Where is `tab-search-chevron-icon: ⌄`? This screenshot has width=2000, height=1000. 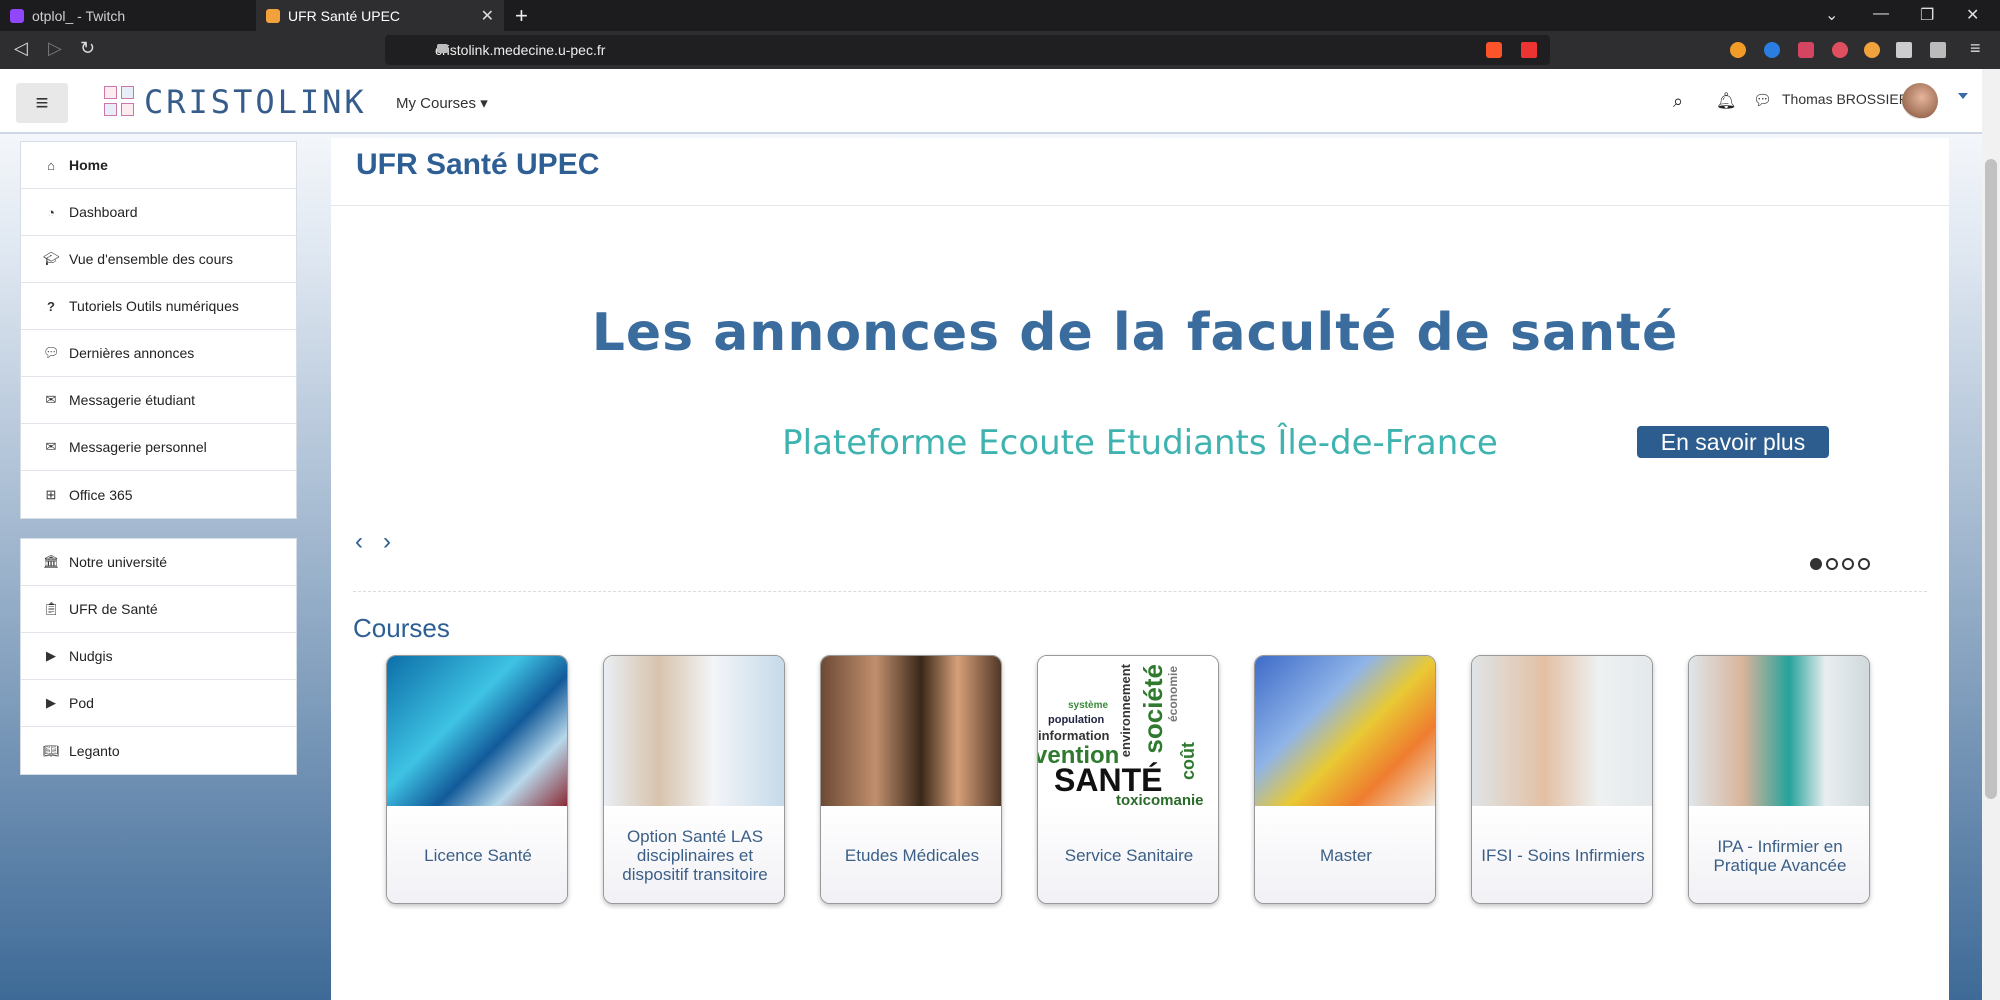
tab-search-chevron-icon: ⌄ is located at coordinates (1831, 15).